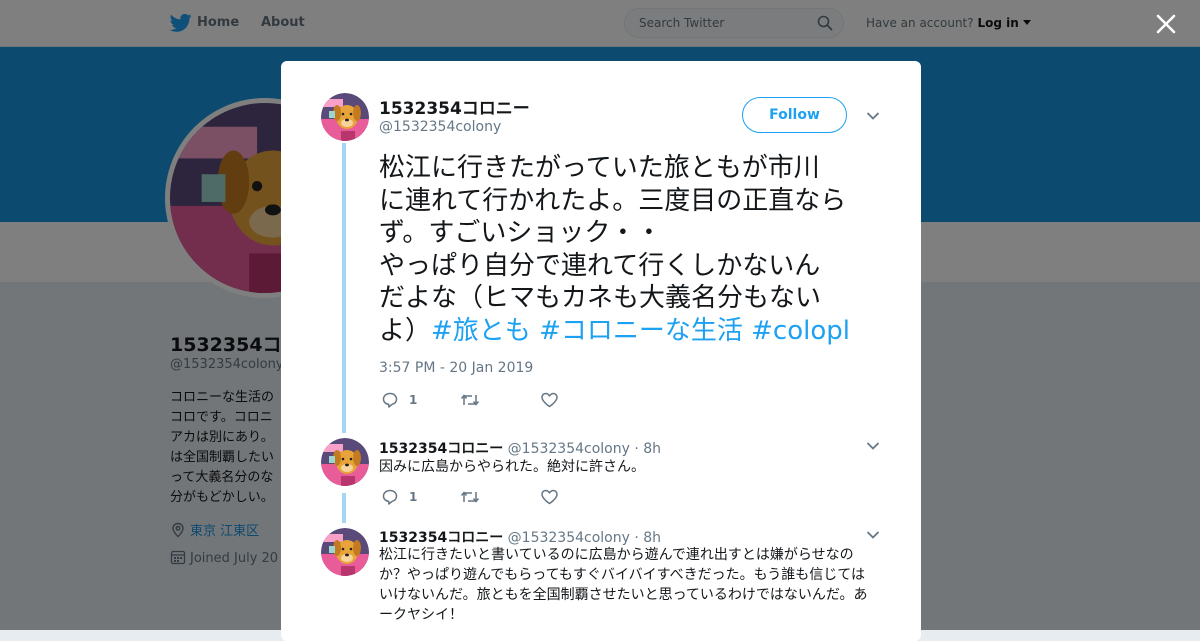  What do you see at coordinates (421, 615) in the screenshot?
I see `reply-text-line: ークヤシイ！` at bounding box center [421, 615].